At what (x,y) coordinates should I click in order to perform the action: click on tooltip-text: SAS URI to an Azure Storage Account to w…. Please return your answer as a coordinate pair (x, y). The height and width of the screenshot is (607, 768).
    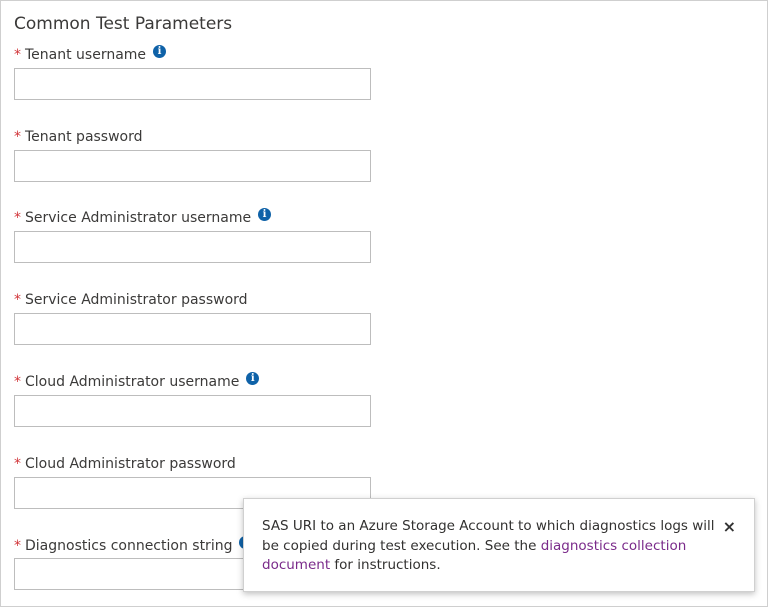
    Looking at the image, I should click on (489, 546).